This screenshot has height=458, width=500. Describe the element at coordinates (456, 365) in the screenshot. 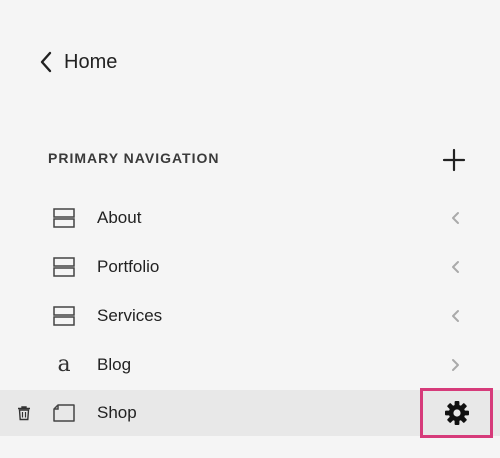

I see `chevron-right-icon` at that location.